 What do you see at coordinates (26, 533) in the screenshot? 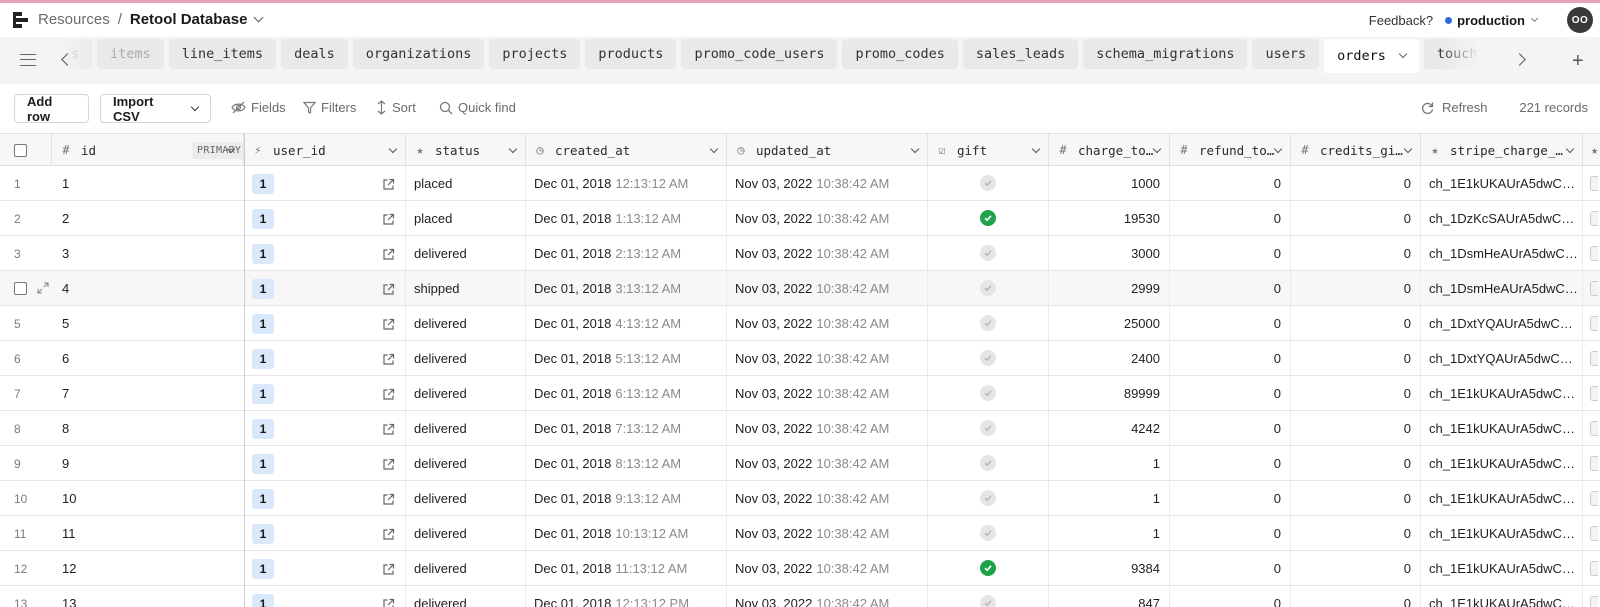
I see `cell-n: 11` at bounding box center [26, 533].